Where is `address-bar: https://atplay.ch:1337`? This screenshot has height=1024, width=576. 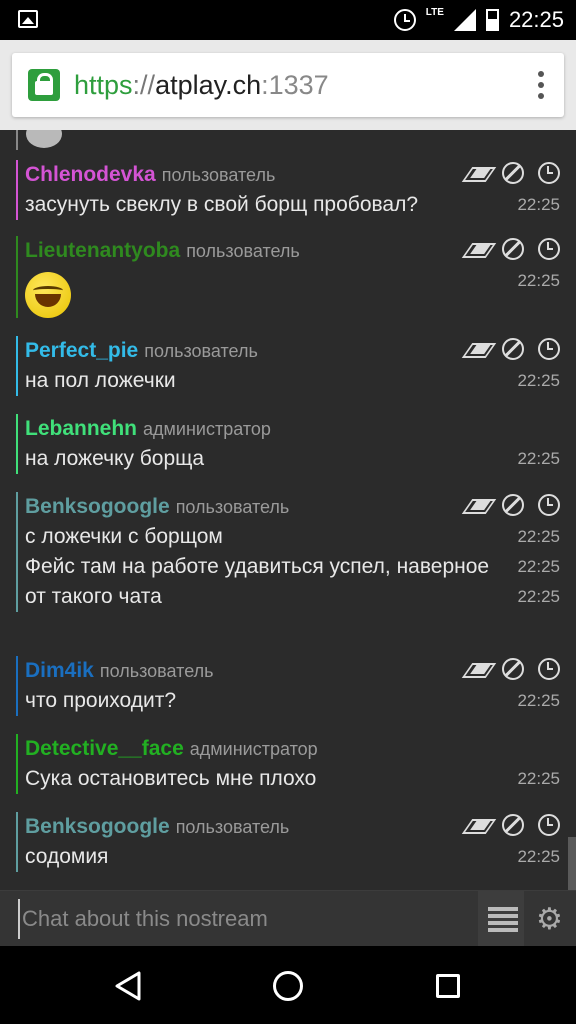
address-bar: https://atplay.ch:1337 is located at coordinates (288, 85).